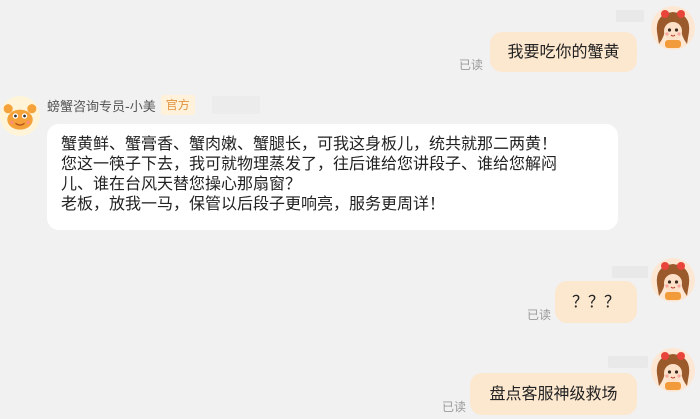 This screenshot has width=700, height=419. I want to click on message-line: 您这一筷子下去，我可就物理蒸发了，往后谁给您讲段子、谁给您解闷, so click(309, 163).